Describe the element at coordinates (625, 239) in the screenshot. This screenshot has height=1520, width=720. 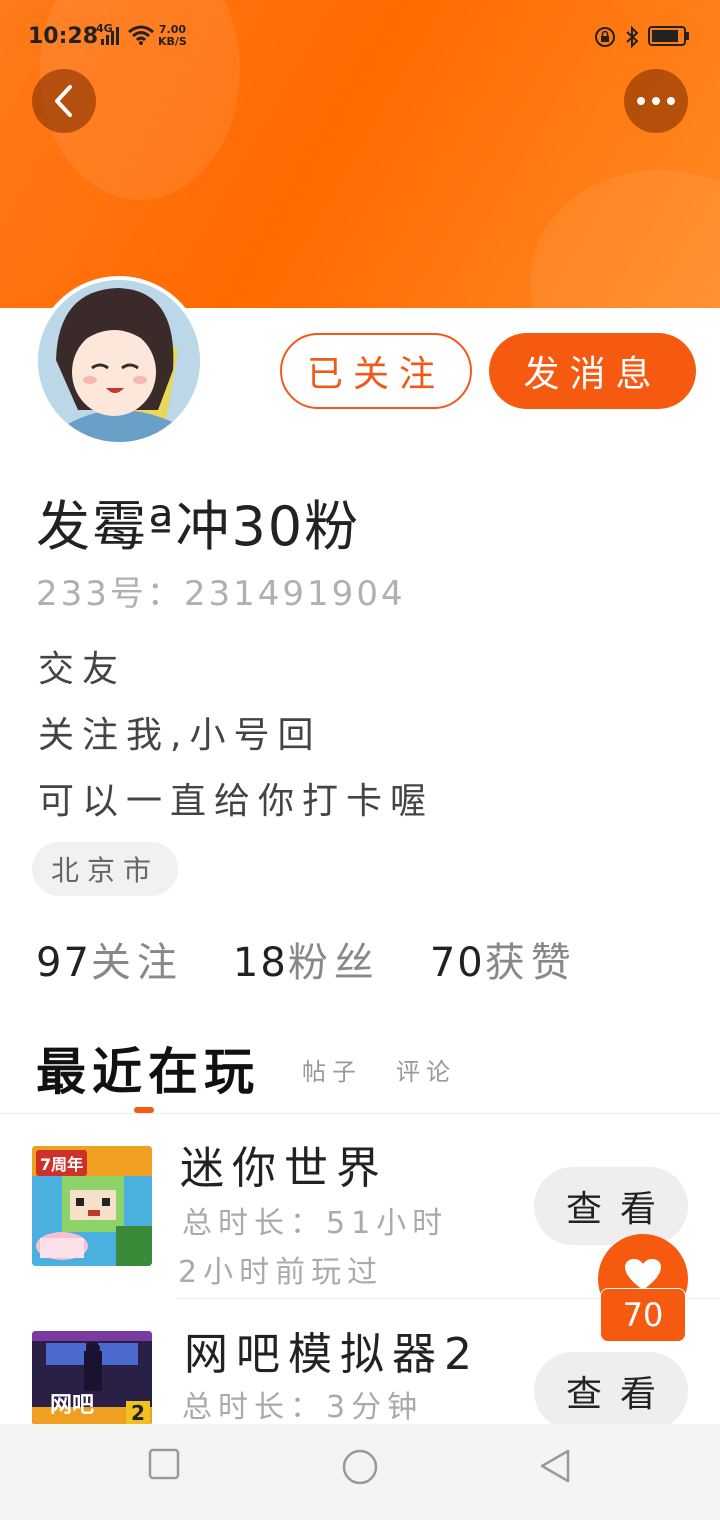
I see `header-decoration` at that location.